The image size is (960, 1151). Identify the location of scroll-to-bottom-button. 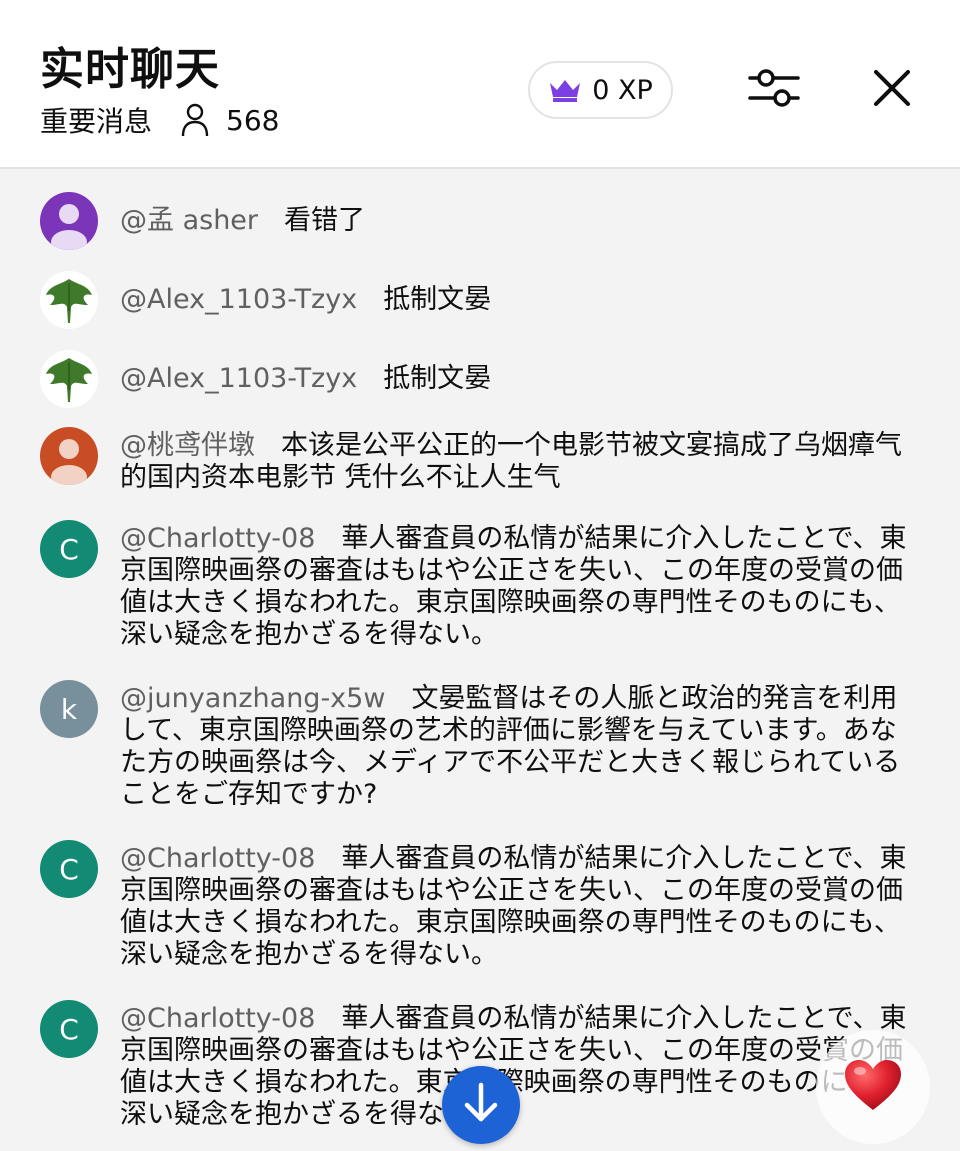
(481, 1105).